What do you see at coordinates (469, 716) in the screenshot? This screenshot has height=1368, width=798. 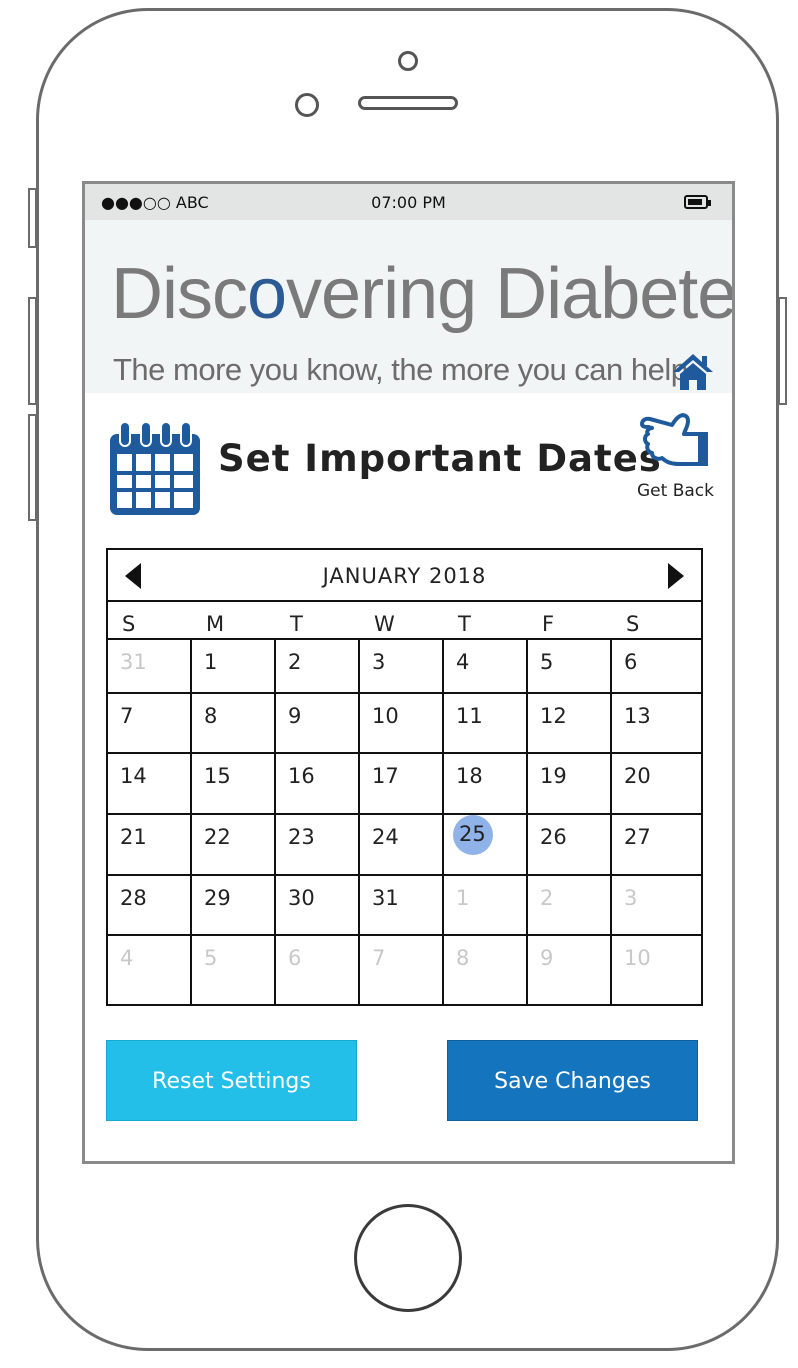 I see `calendar-day-number: 11` at bounding box center [469, 716].